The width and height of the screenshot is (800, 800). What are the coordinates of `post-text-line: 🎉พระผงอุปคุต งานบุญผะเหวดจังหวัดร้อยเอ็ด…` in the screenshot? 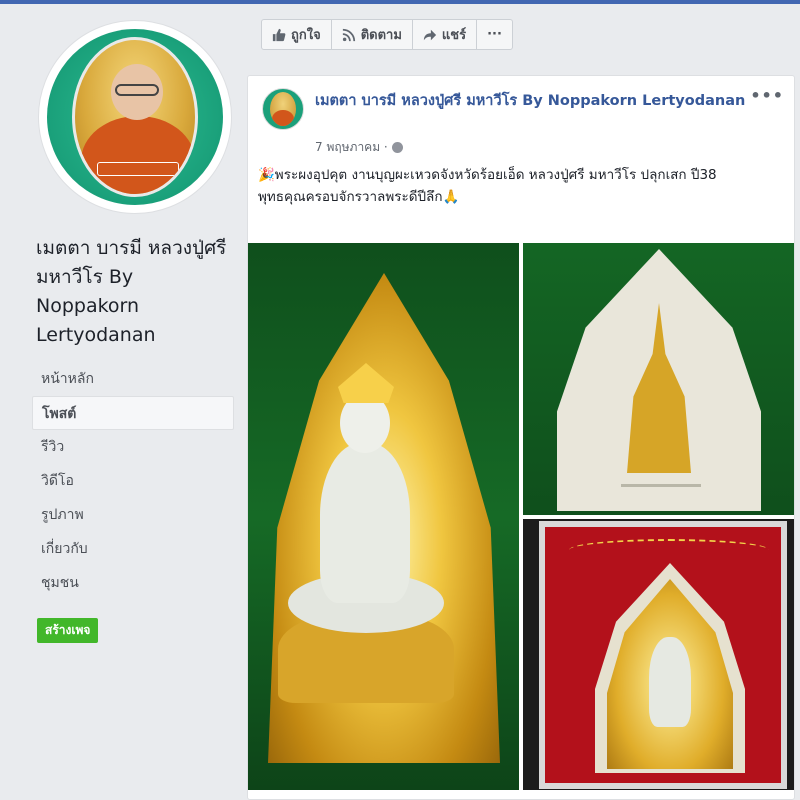 It's located at (487, 175).